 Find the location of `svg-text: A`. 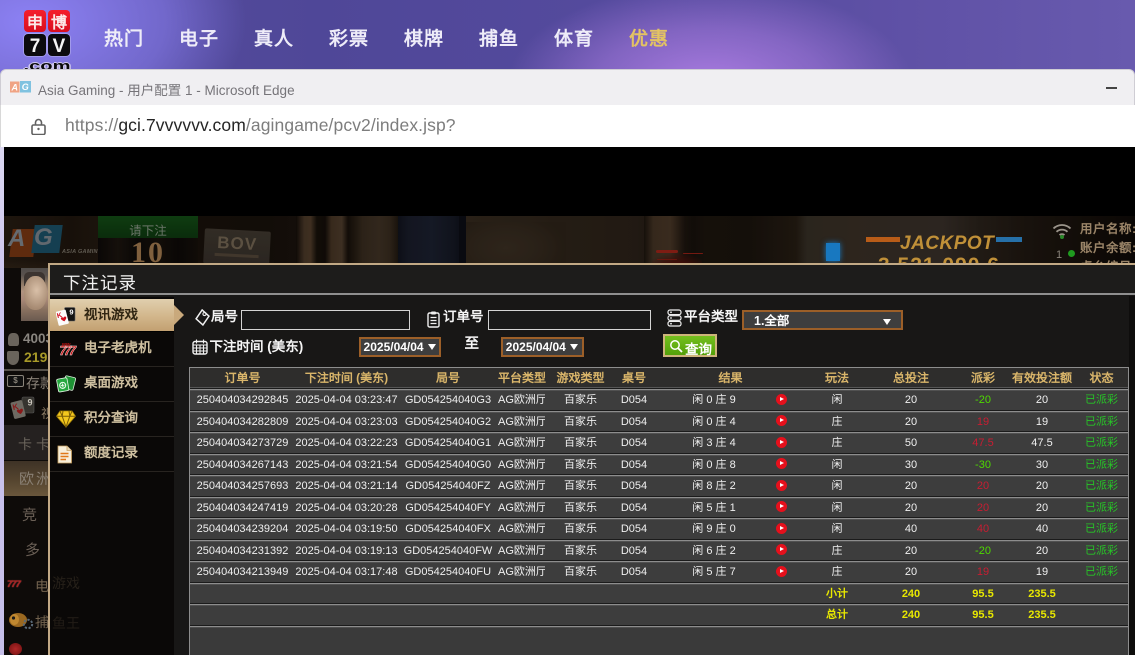

svg-text: A is located at coordinates (14, 87).